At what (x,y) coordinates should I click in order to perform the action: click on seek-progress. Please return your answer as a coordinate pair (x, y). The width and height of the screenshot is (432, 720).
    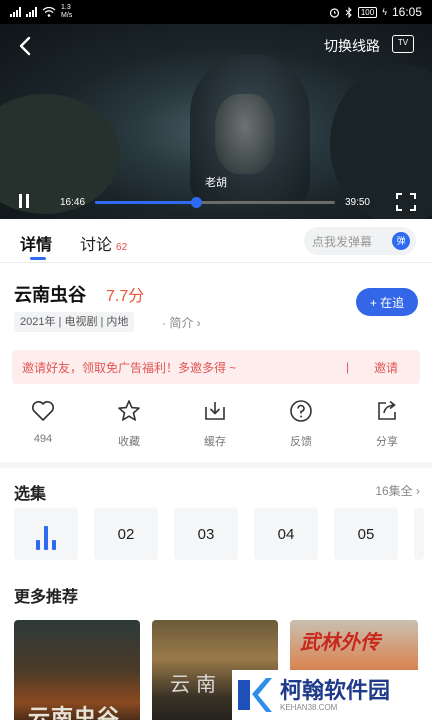
    Looking at the image, I should click on (145, 202).